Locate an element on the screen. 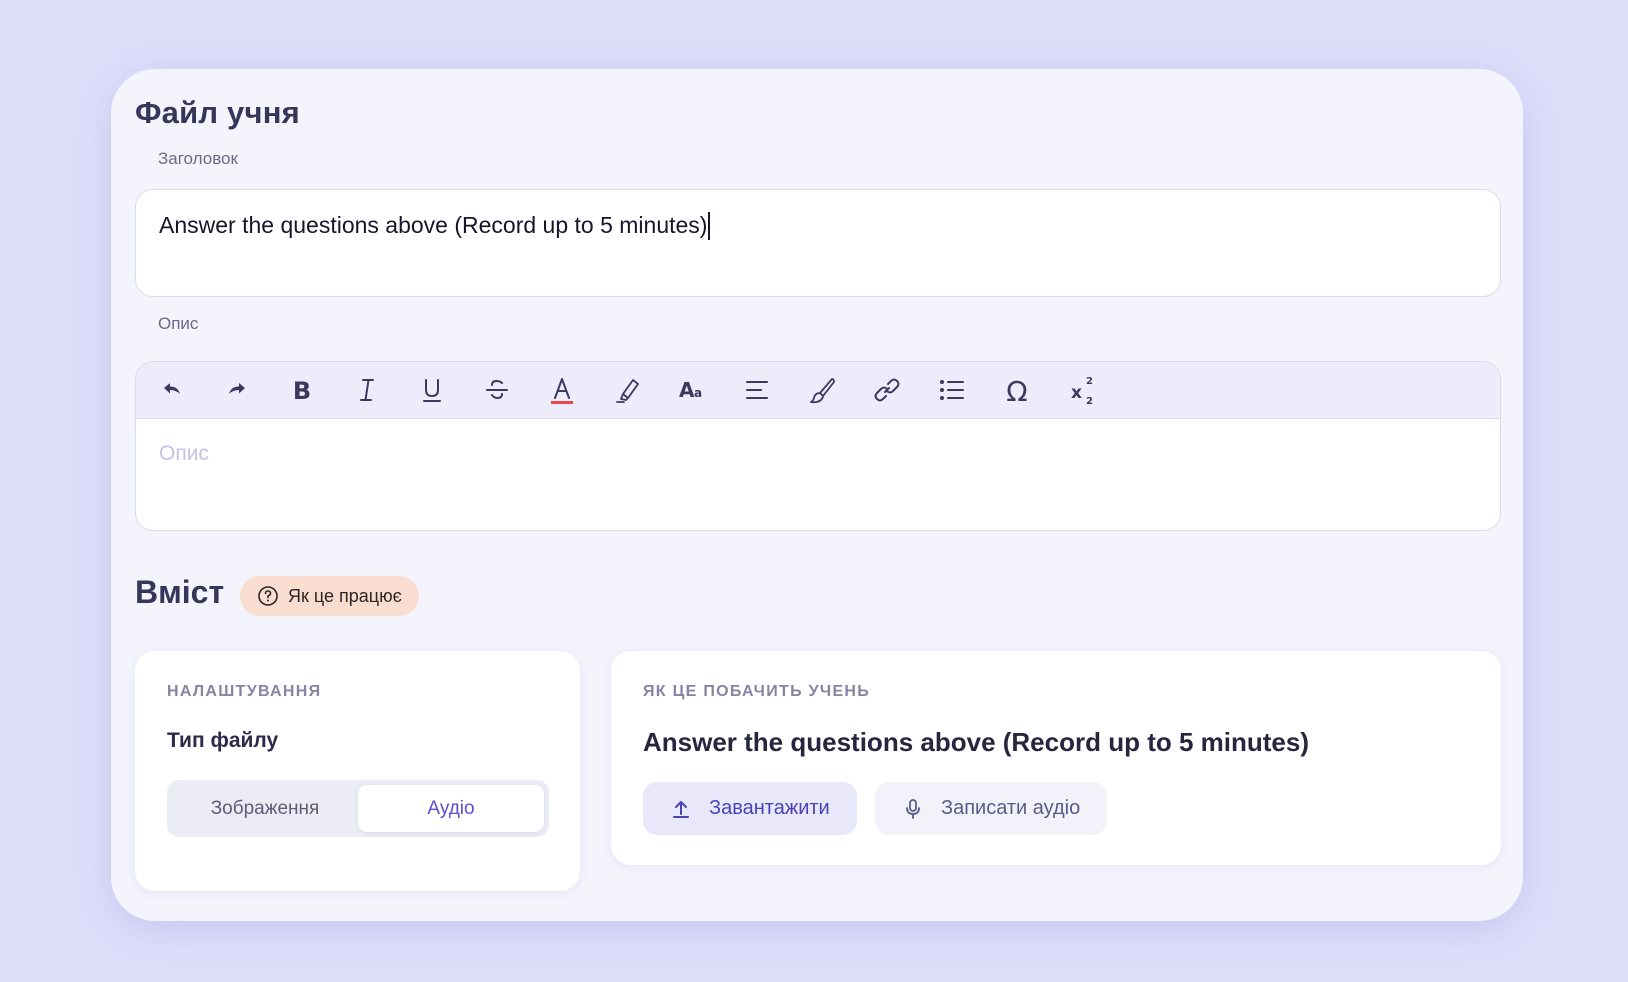  font-size-icon: Aa is located at coordinates (692, 390).